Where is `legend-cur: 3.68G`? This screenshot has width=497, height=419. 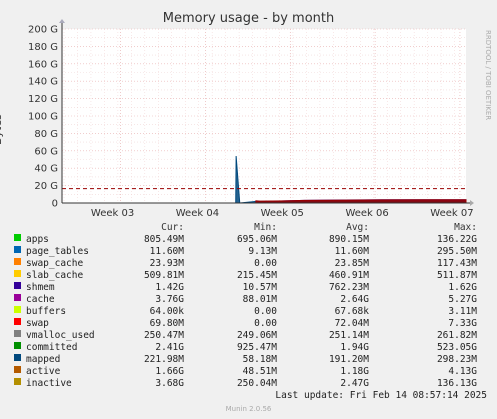
legend-cur: 3.68G is located at coordinates (169, 383).